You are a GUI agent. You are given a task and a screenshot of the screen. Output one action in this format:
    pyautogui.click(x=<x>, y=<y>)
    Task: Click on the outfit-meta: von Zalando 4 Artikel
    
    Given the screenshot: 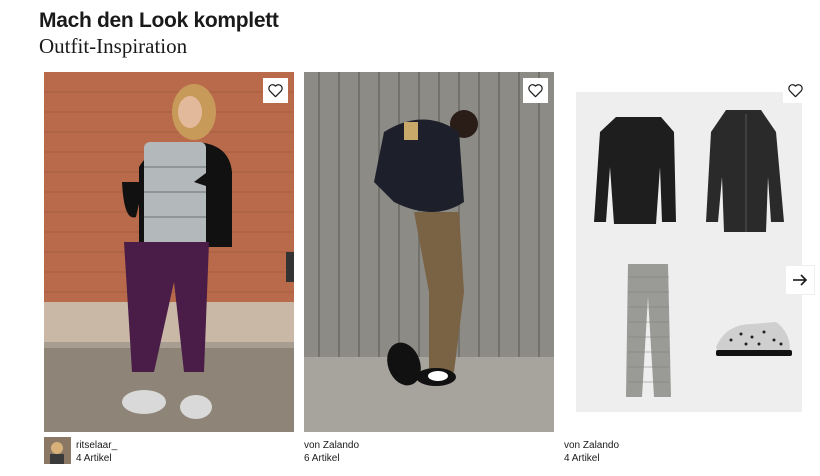 What is the action you would take?
    pyautogui.click(x=591, y=452)
    